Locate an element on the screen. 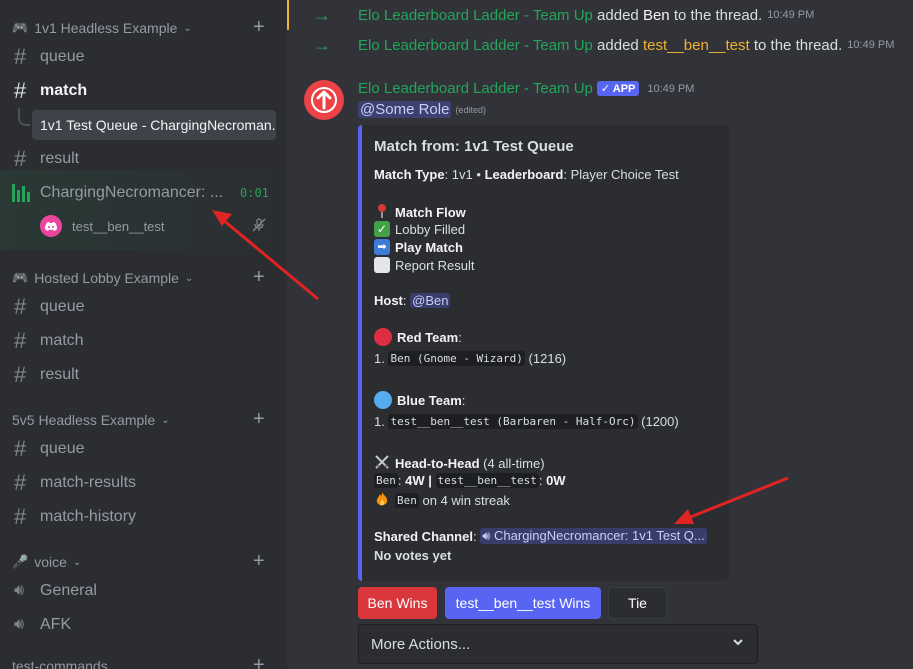  votes-status: No votes yet is located at coordinates (413, 555).